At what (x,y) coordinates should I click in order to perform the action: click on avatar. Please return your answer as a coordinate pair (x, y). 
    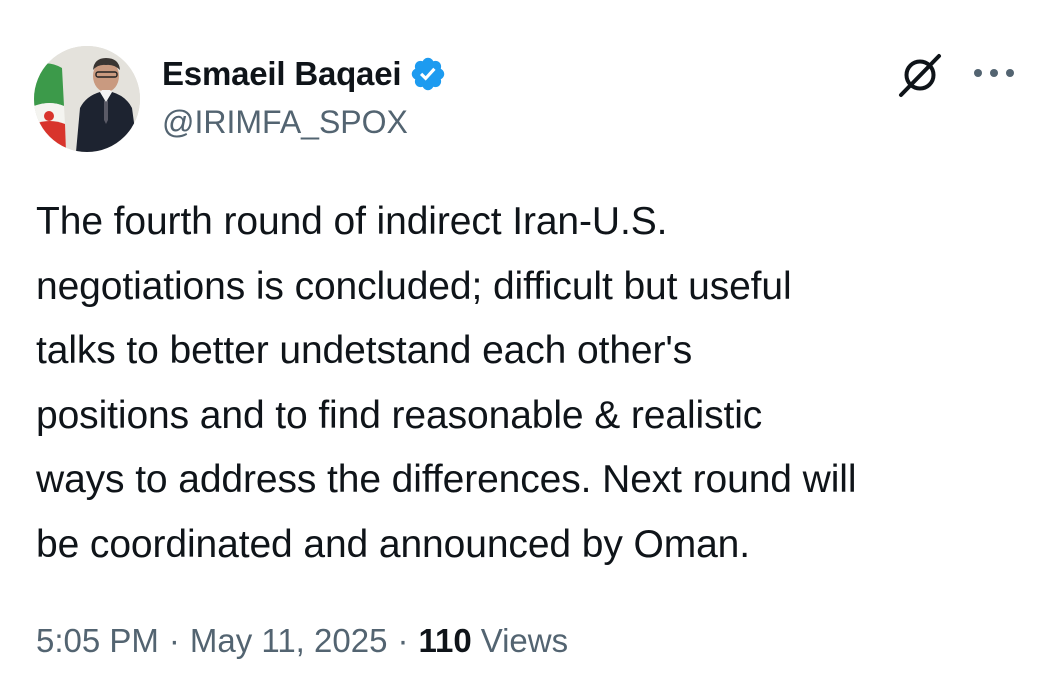
    Looking at the image, I should click on (87, 99).